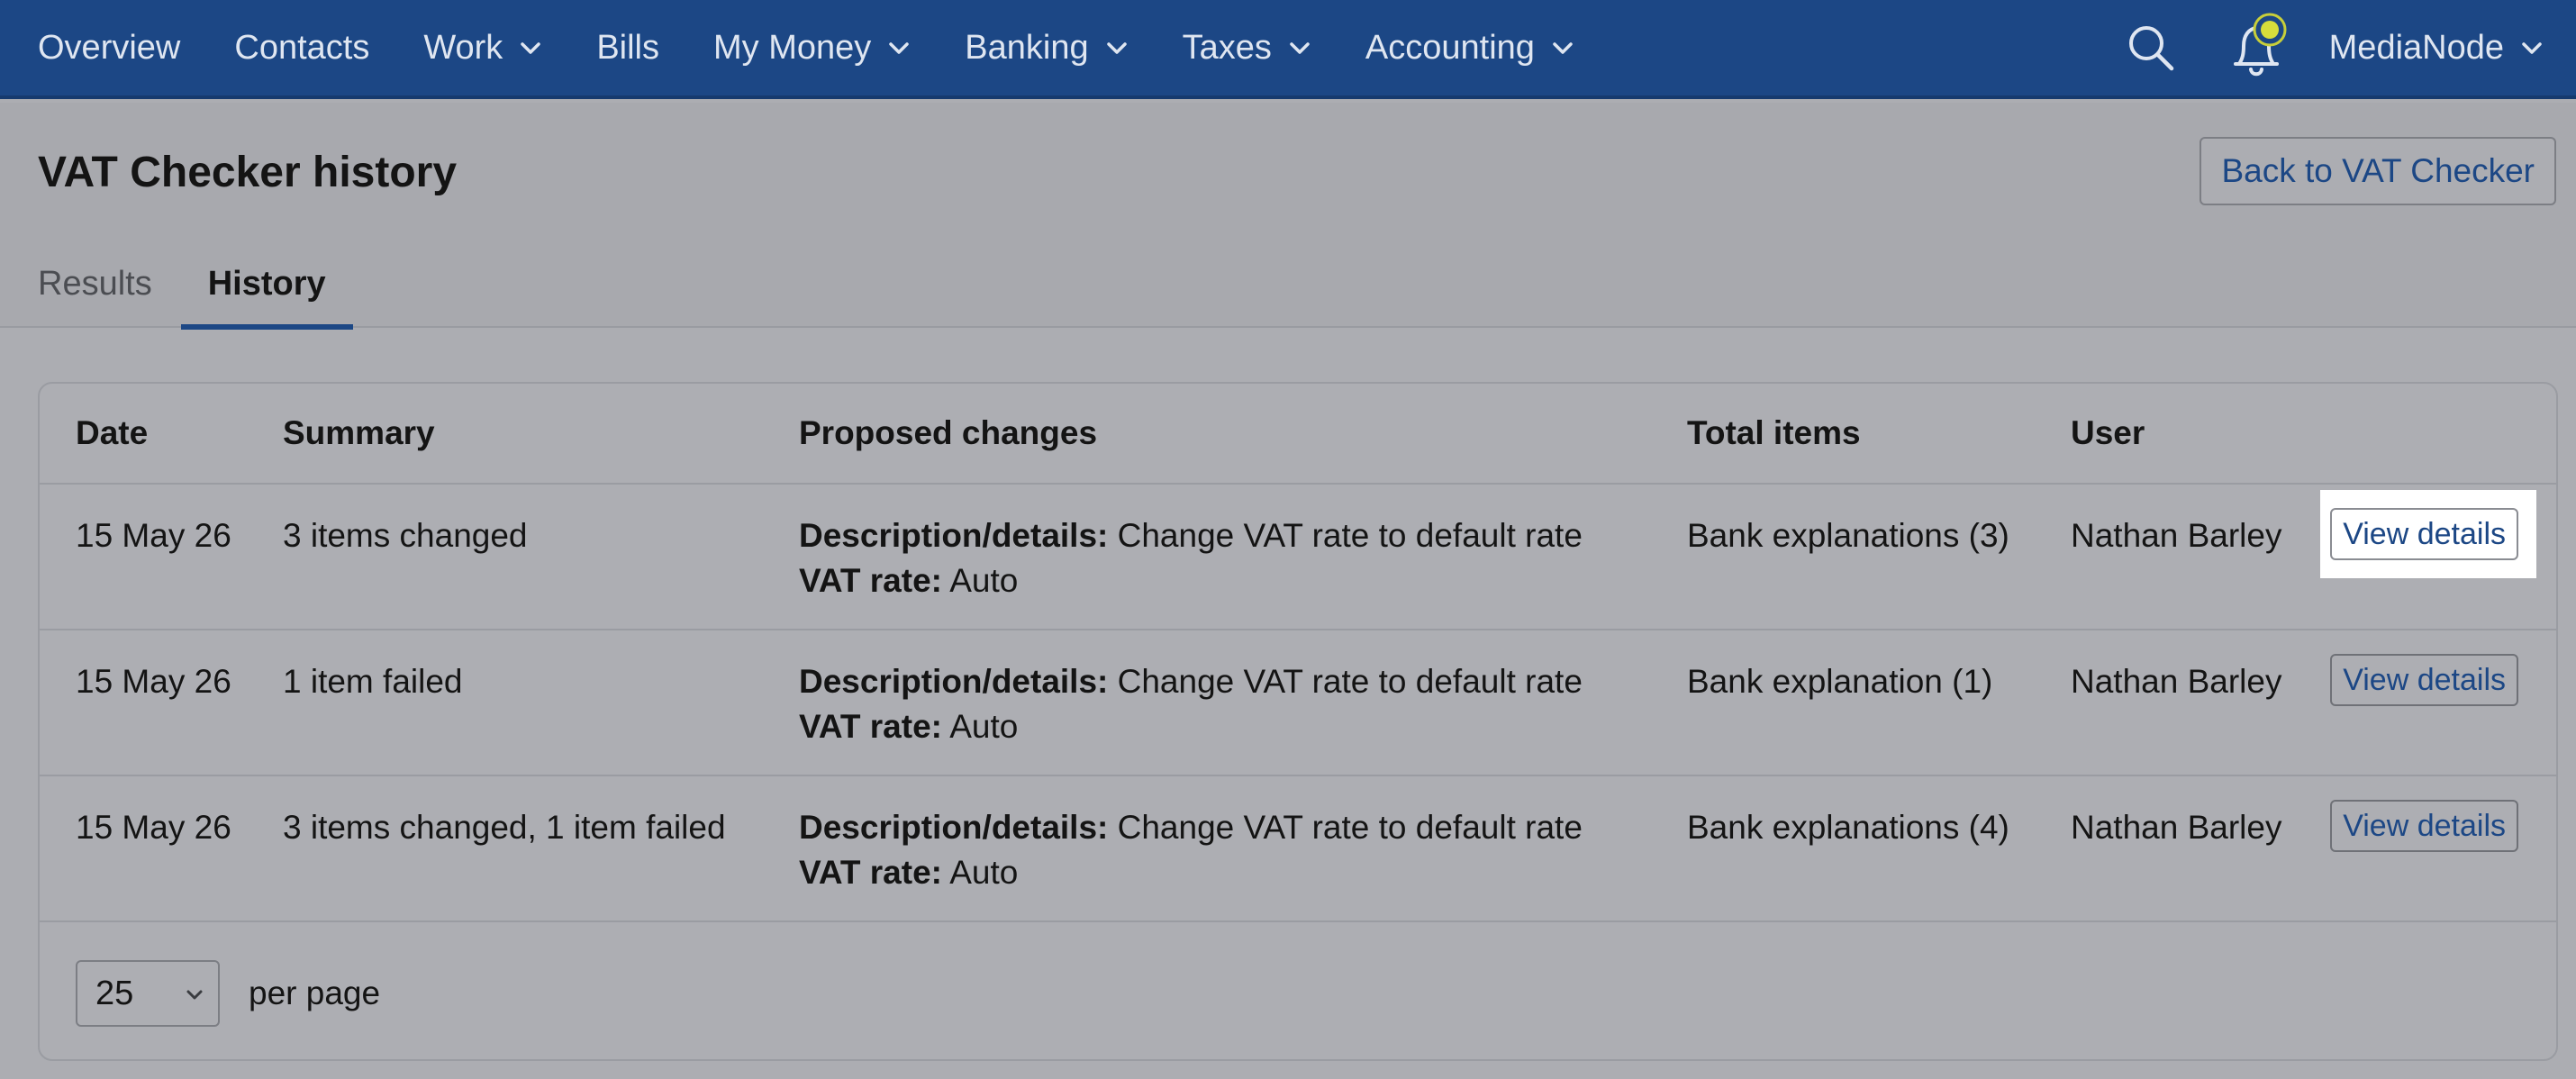 The width and height of the screenshot is (2576, 1079). I want to click on table-footer: 25 per page, so click(1298, 993).